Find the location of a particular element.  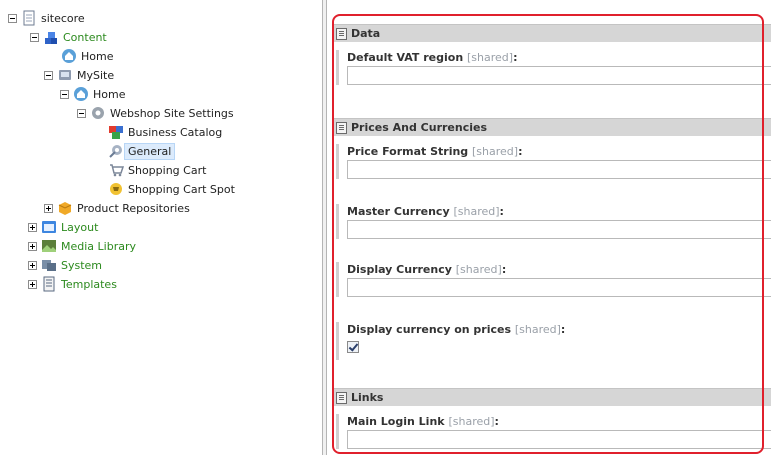

tree-item-label: Product Repositories is located at coordinates (133, 208).